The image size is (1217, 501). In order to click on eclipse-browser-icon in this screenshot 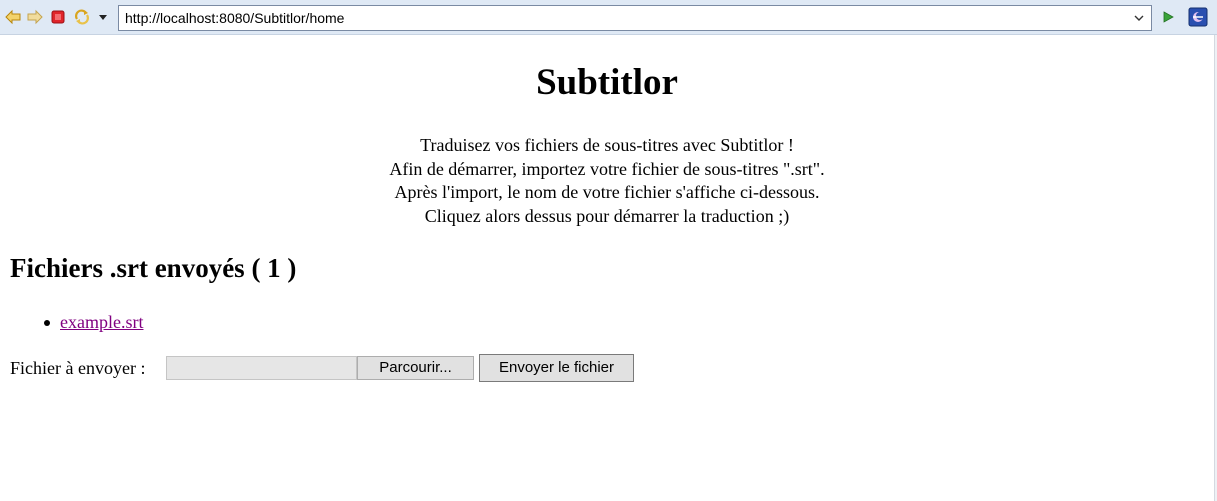, I will do `click(1198, 17)`.